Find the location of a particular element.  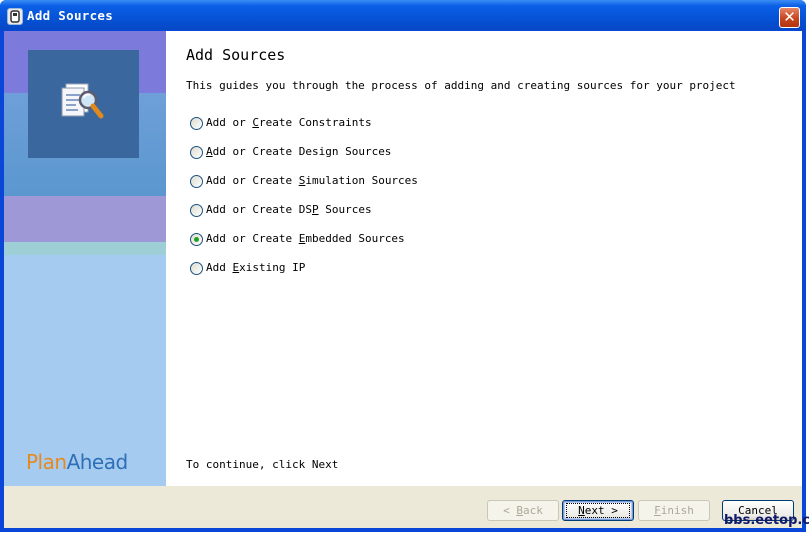

finish-button: Finish is located at coordinates (674, 510).